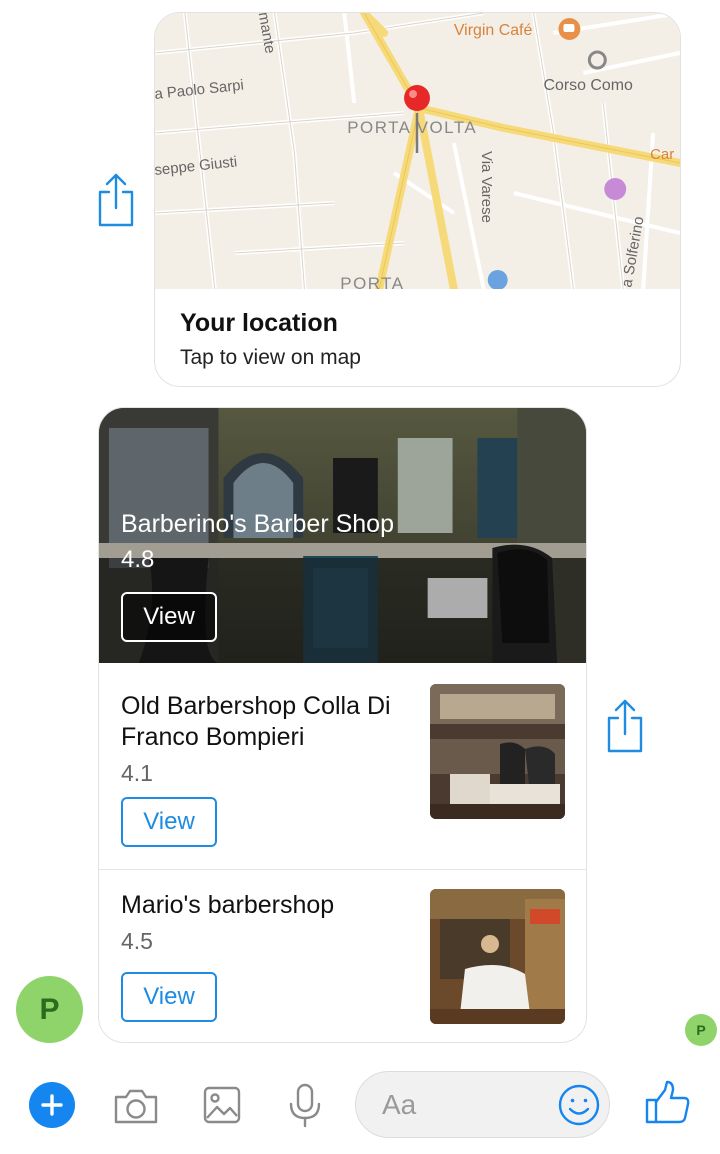 This screenshot has width=720, height=1154. I want to click on plus-icon, so click(52, 1105).